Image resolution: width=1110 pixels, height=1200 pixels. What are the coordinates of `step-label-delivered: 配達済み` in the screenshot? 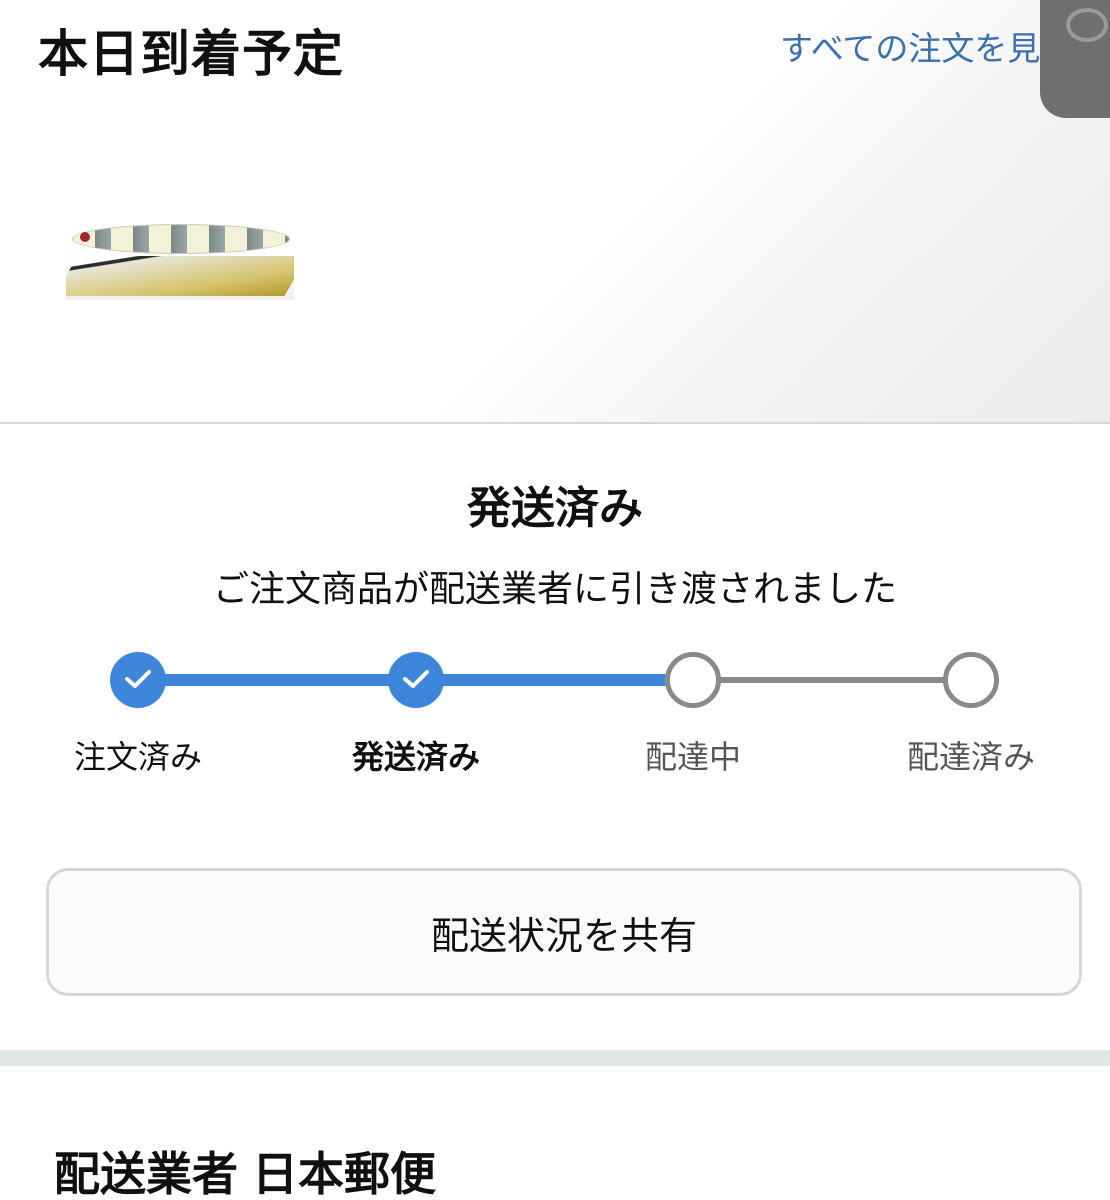 It's located at (970, 757).